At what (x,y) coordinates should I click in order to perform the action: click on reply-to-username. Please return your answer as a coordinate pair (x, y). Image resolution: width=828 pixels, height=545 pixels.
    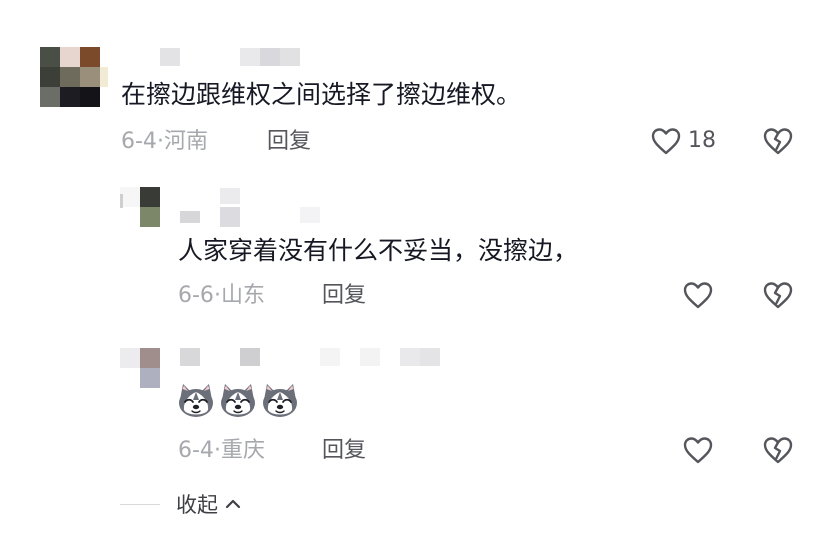
    Looking at the image, I should click on (250, 217).